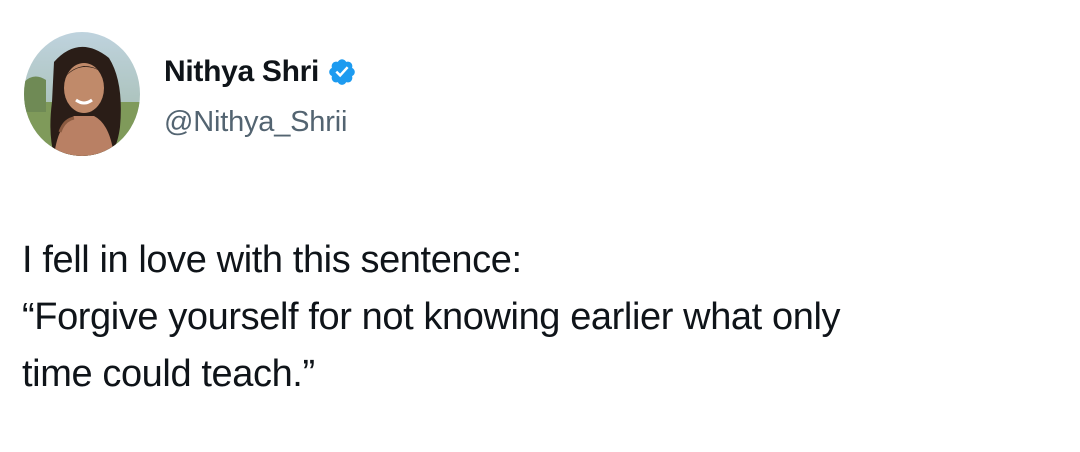  I want to click on avatar-photo, so click(82, 94).